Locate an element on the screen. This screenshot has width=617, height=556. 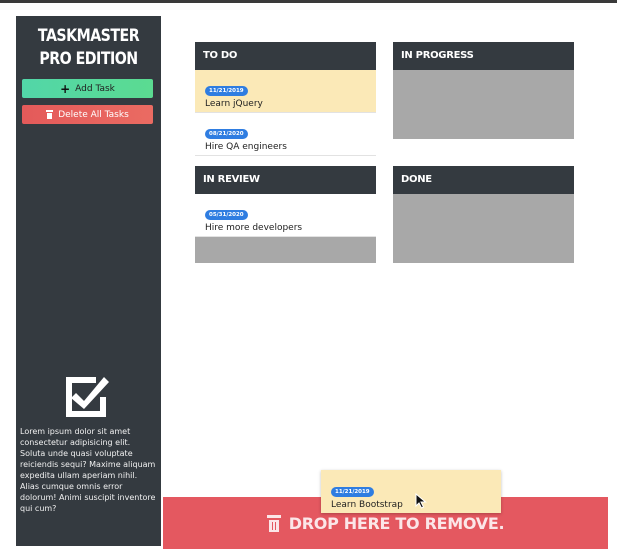
dragging-task-card: 11/21/2019 Learn Bootstrap is located at coordinates (411, 491).